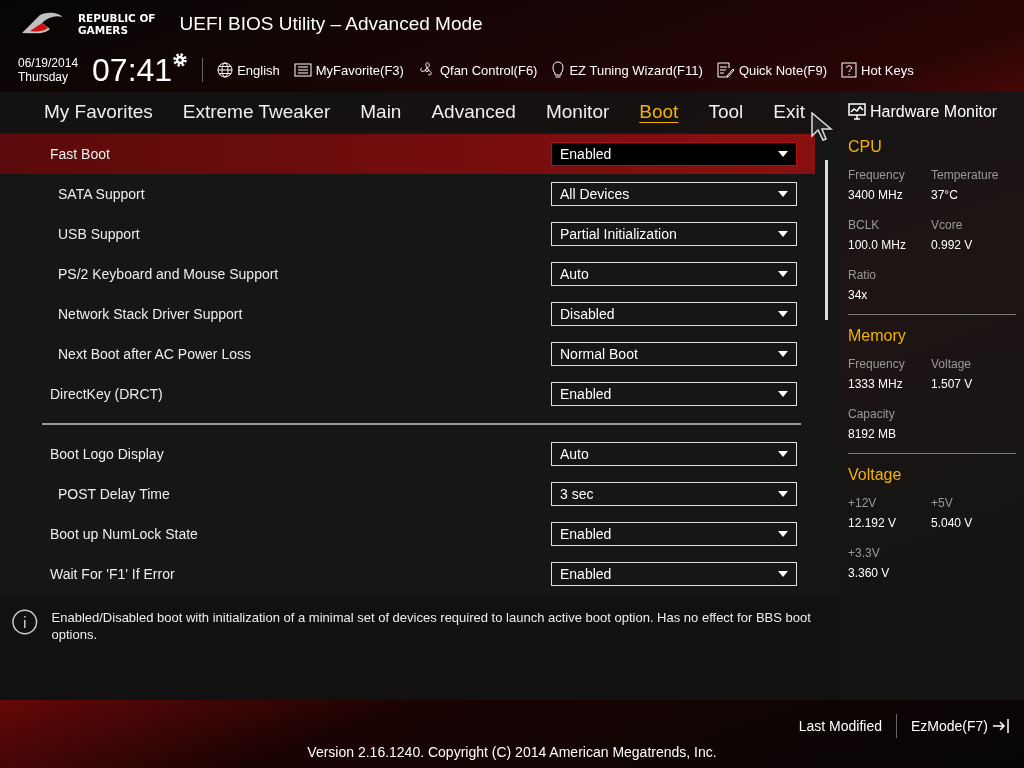 The image size is (1024, 768). I want to click on reading-label: +5V, so click(942, 503).